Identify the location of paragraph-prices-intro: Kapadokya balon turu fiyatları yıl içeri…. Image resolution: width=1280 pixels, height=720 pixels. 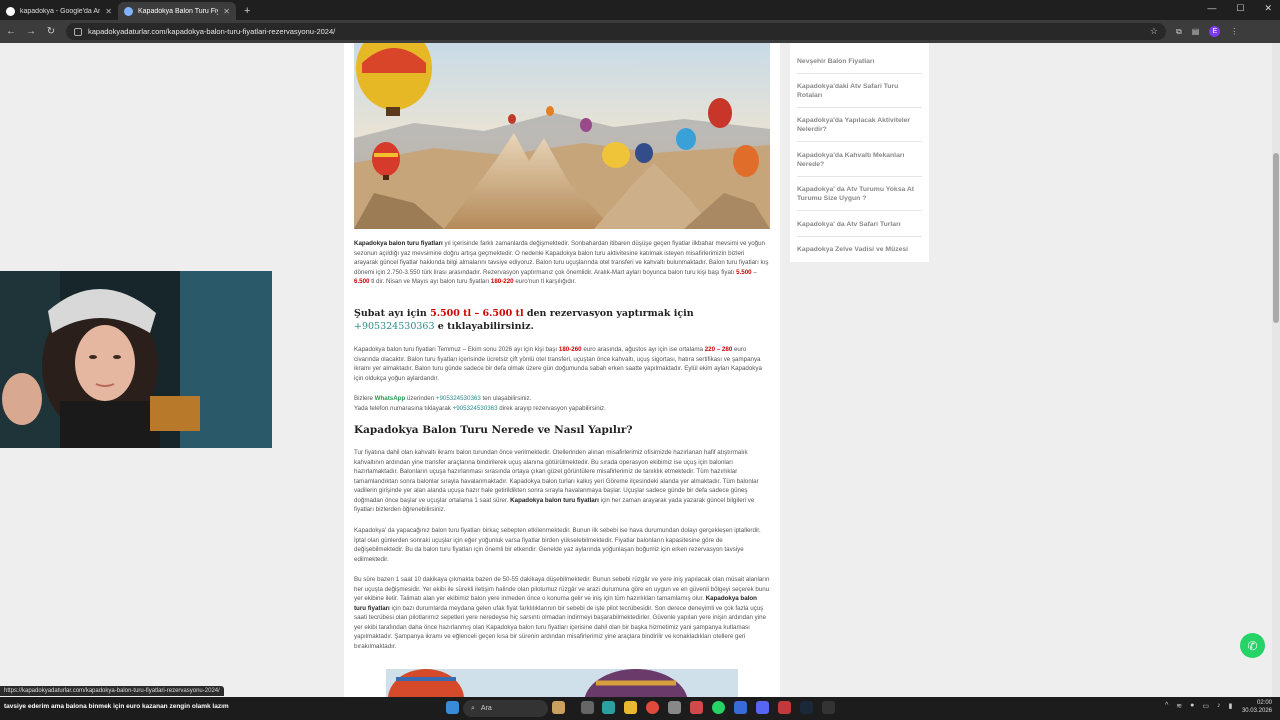
(562, 263).